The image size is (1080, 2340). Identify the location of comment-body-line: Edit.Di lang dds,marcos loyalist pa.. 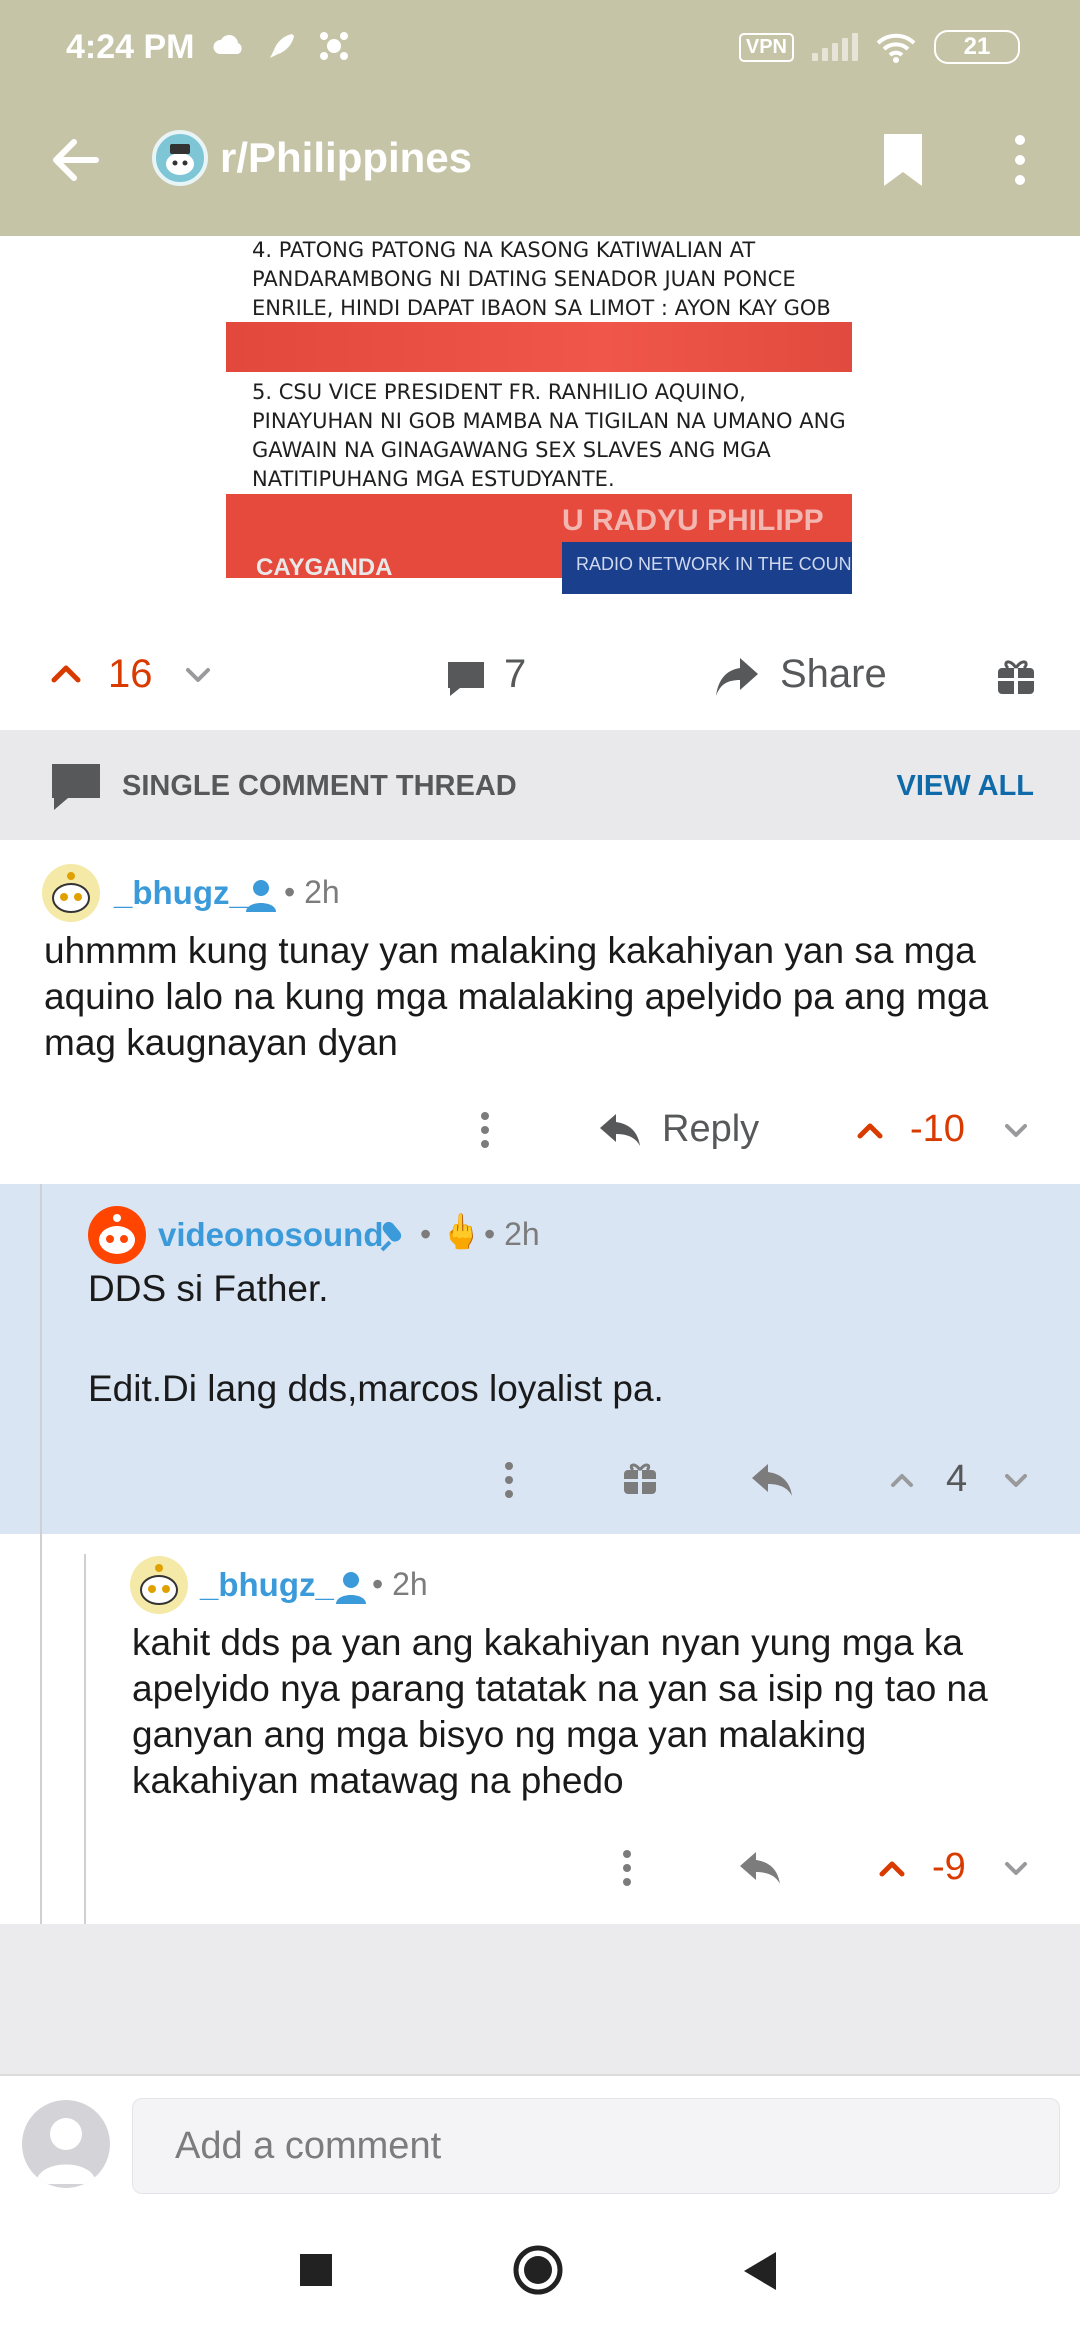
(376, 1388).